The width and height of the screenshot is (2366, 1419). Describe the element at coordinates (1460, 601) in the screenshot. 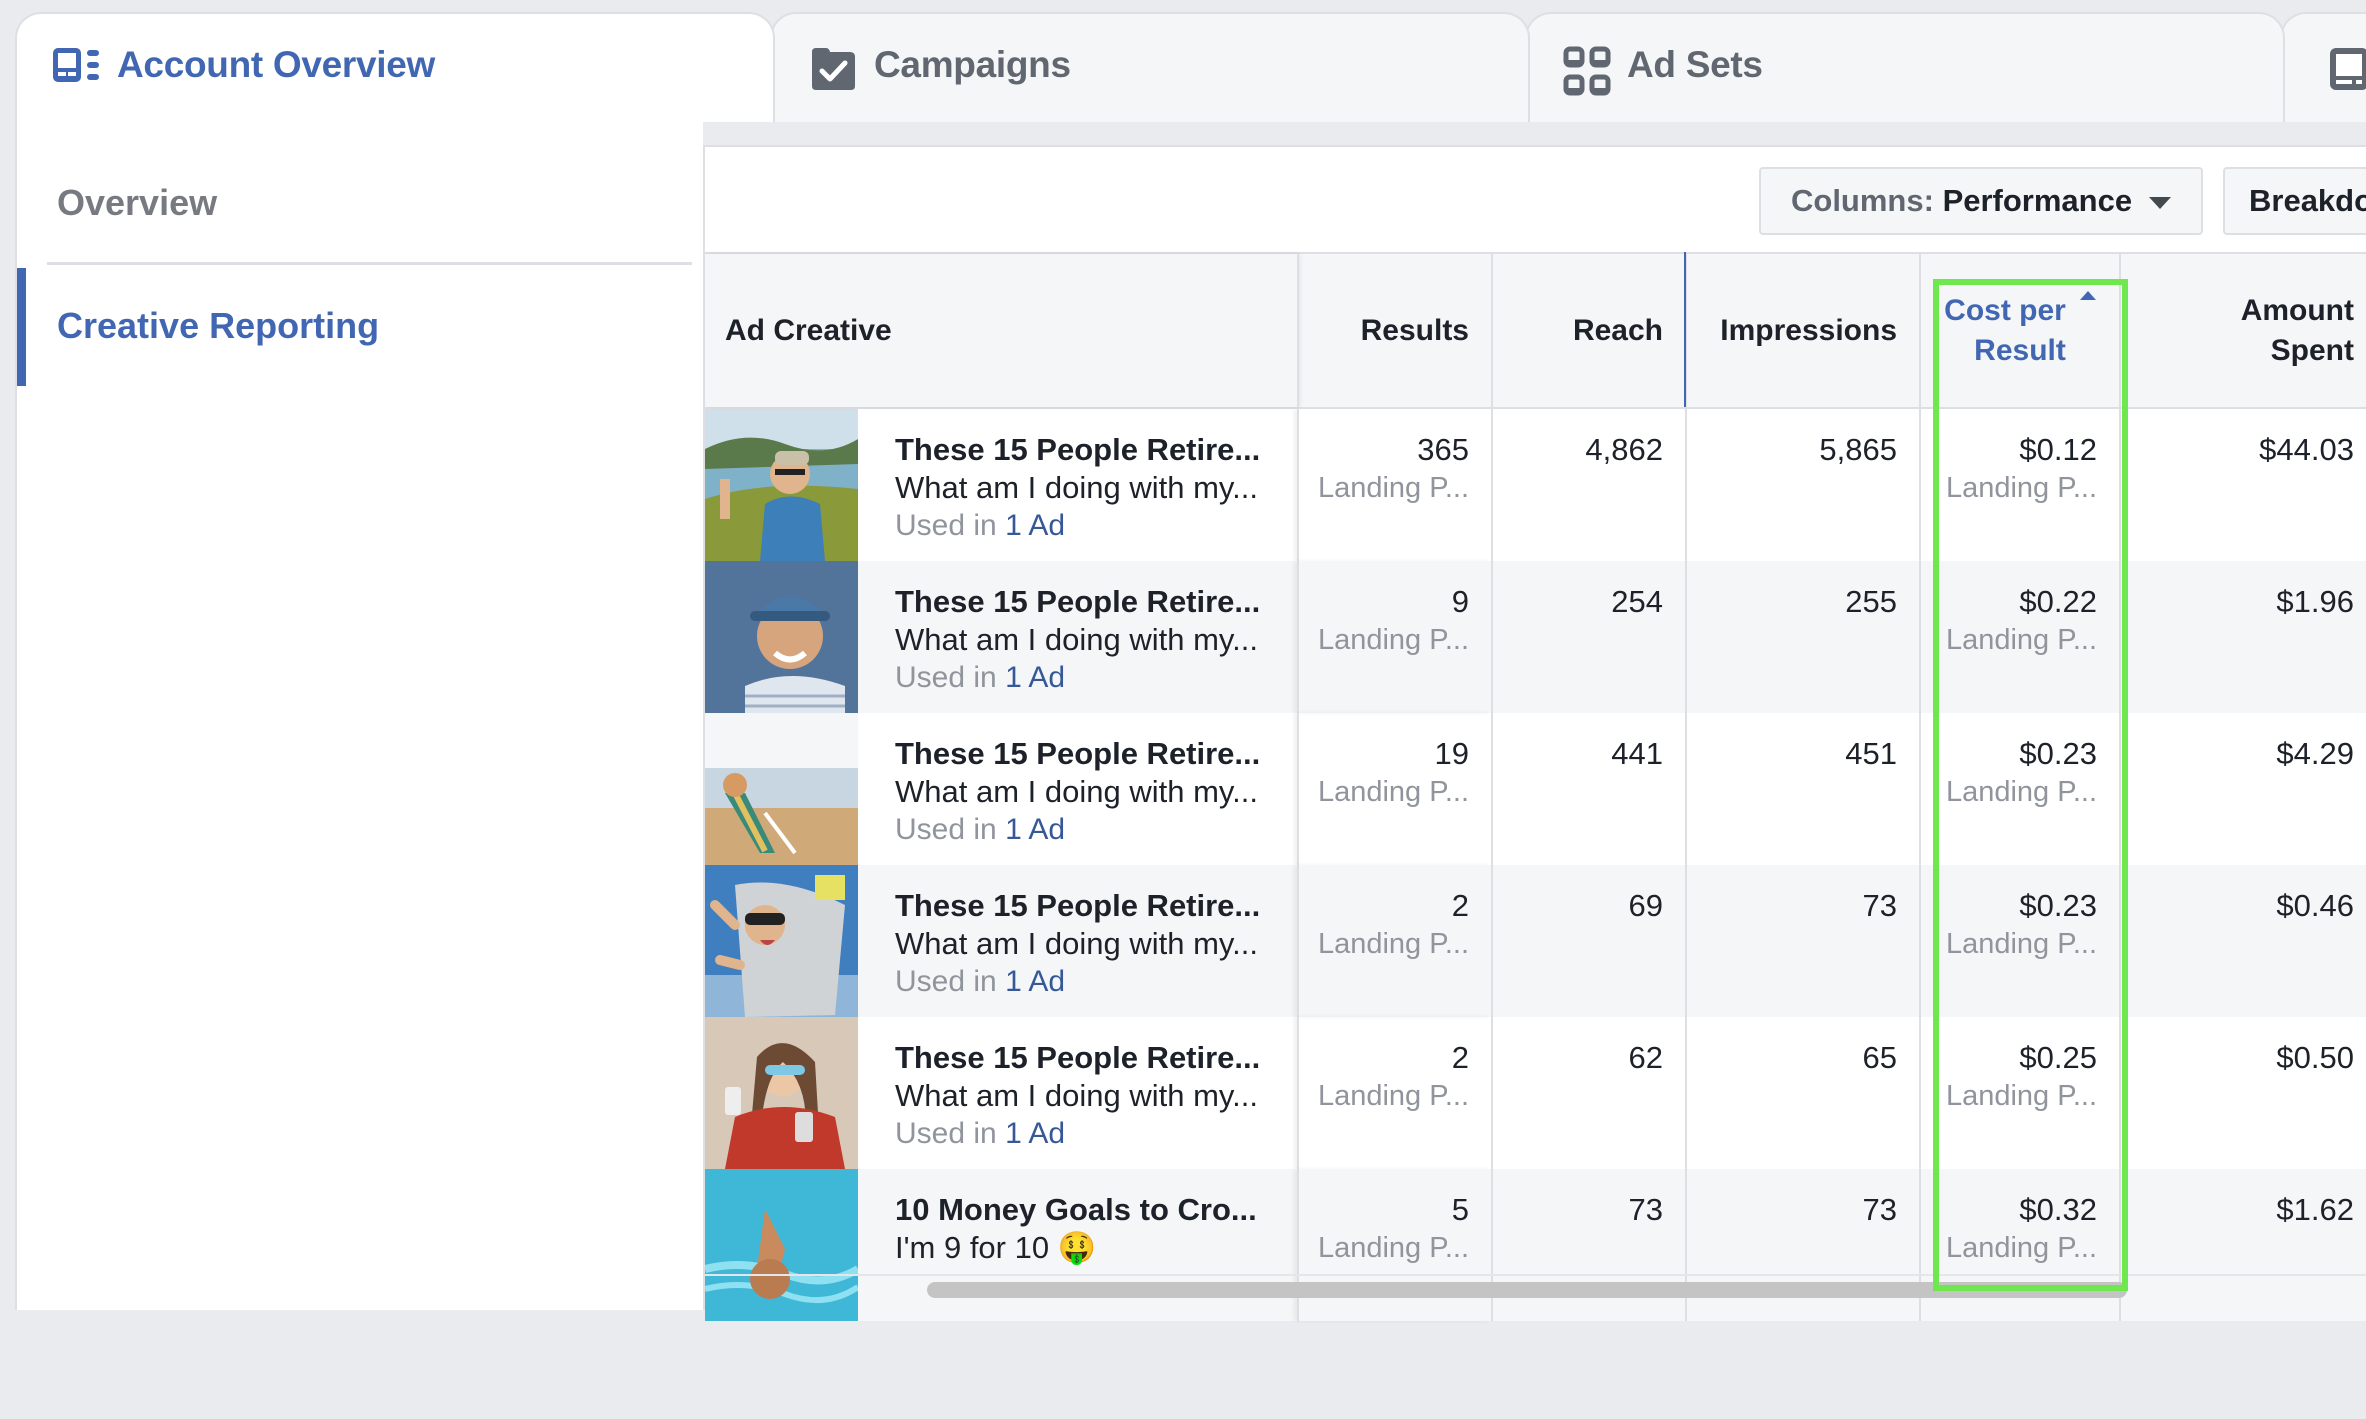

I see `results-value: 9` at that location.